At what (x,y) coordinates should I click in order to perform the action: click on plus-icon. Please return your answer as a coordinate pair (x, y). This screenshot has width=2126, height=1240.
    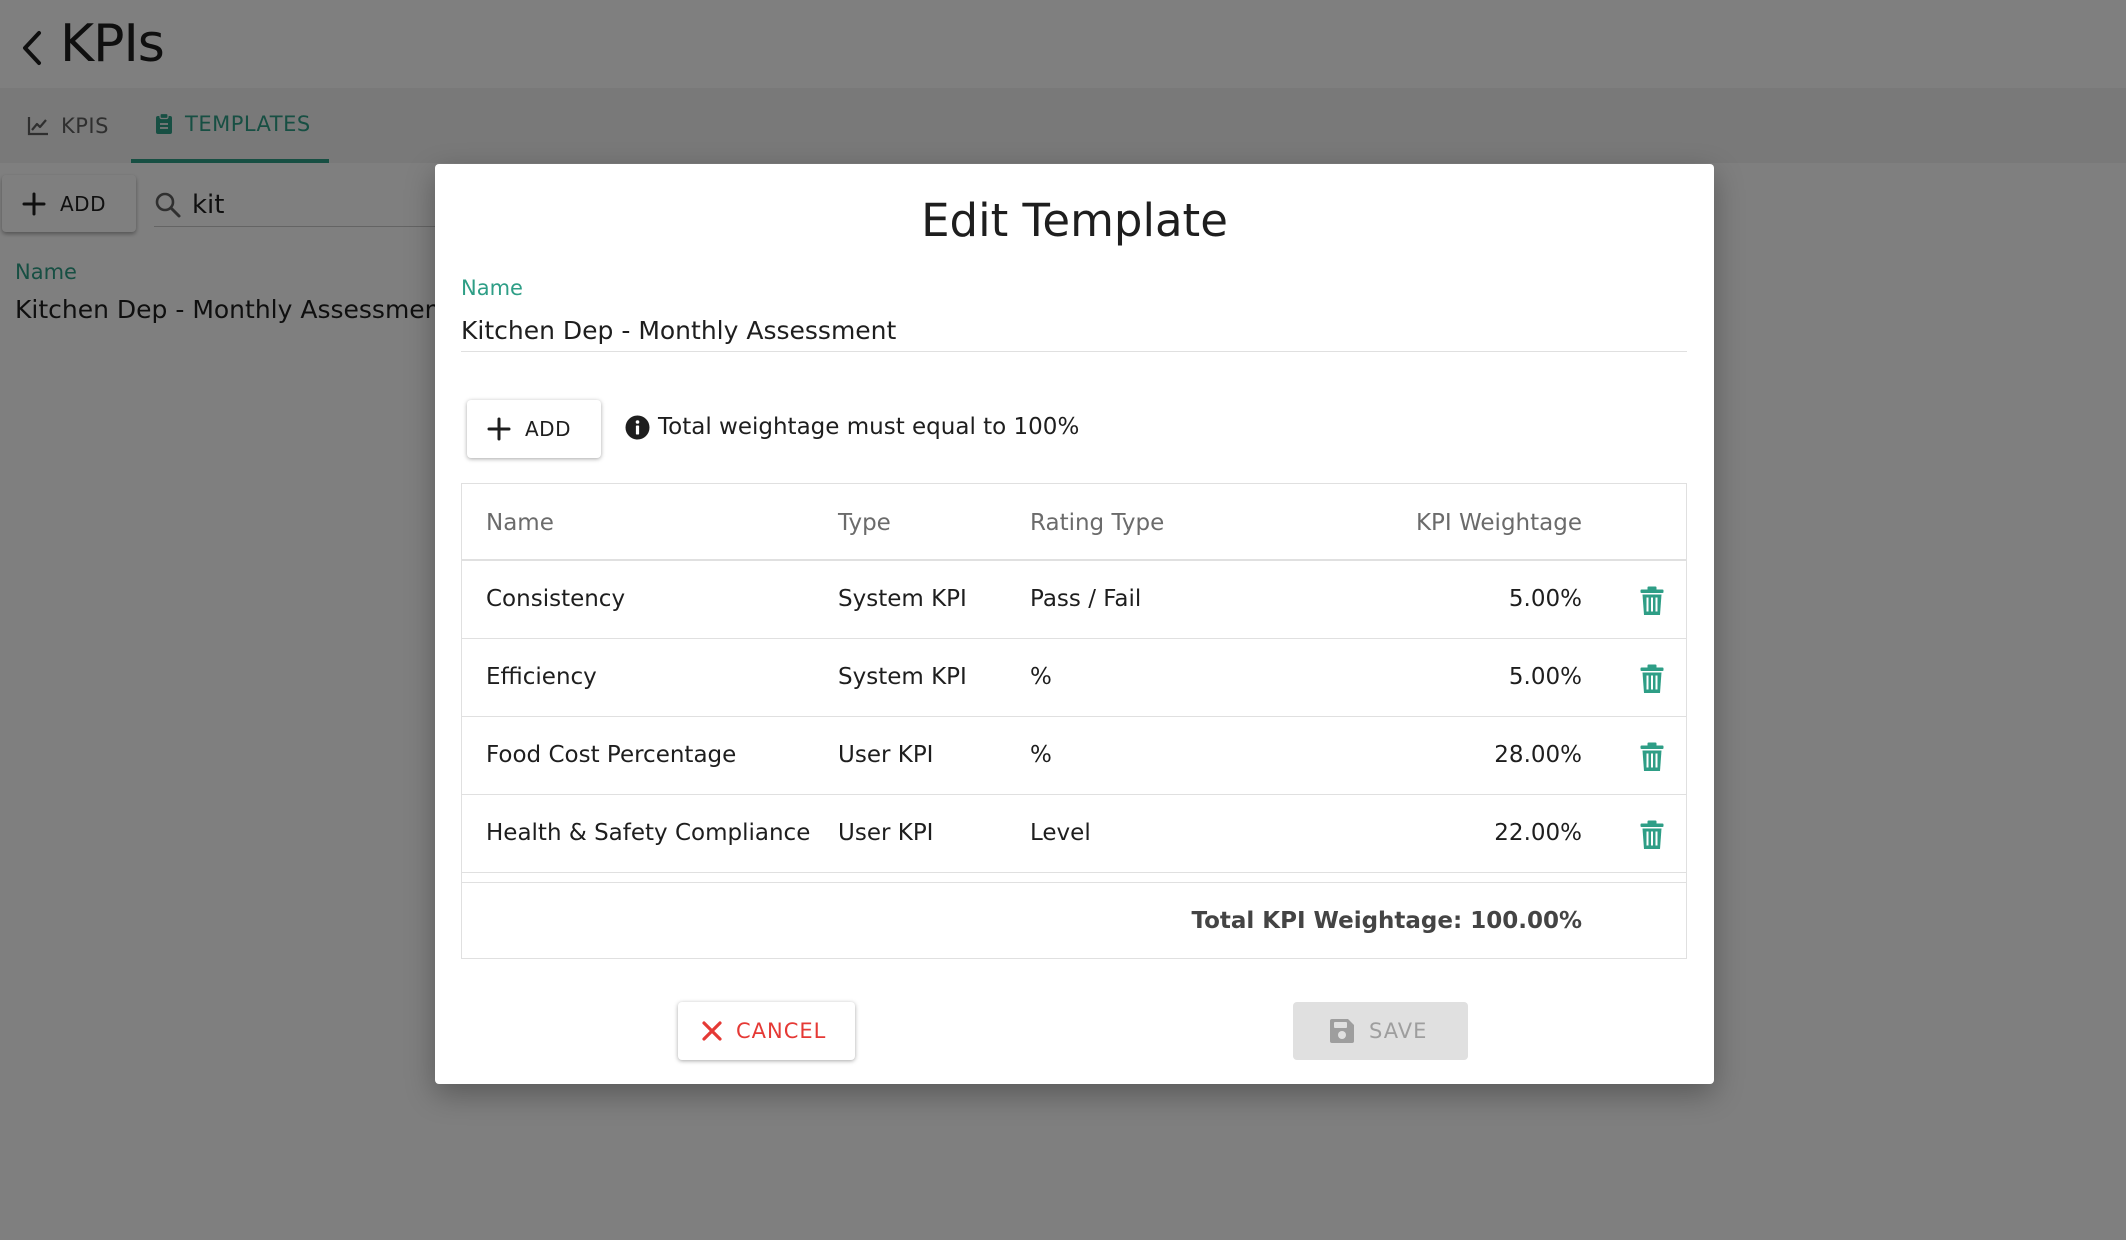
    Looking at the image, I should click on (499, 429).